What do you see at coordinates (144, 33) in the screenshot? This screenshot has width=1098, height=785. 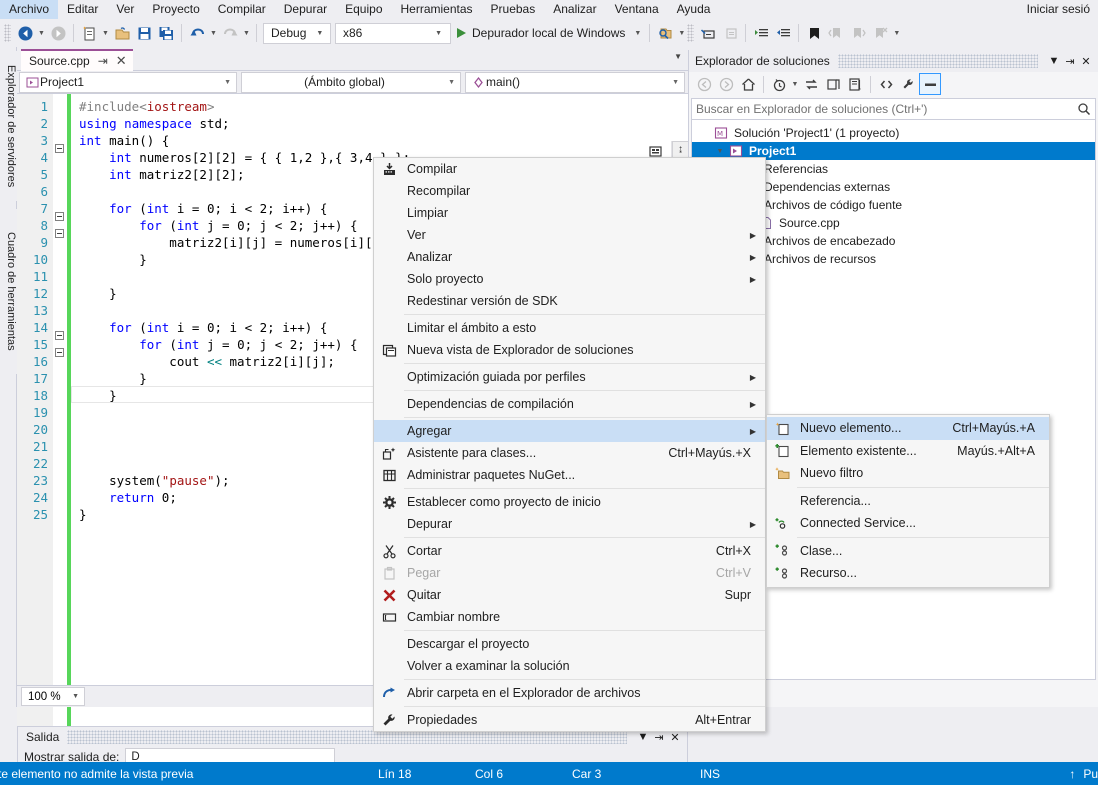 I see `save-icon` at bounding box center [144, 33].